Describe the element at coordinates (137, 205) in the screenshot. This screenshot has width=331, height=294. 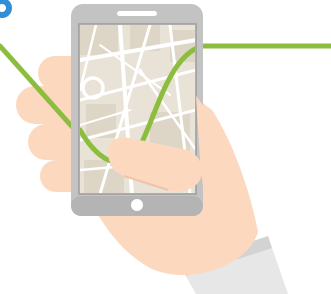
I see `home-button-icon` at that location.